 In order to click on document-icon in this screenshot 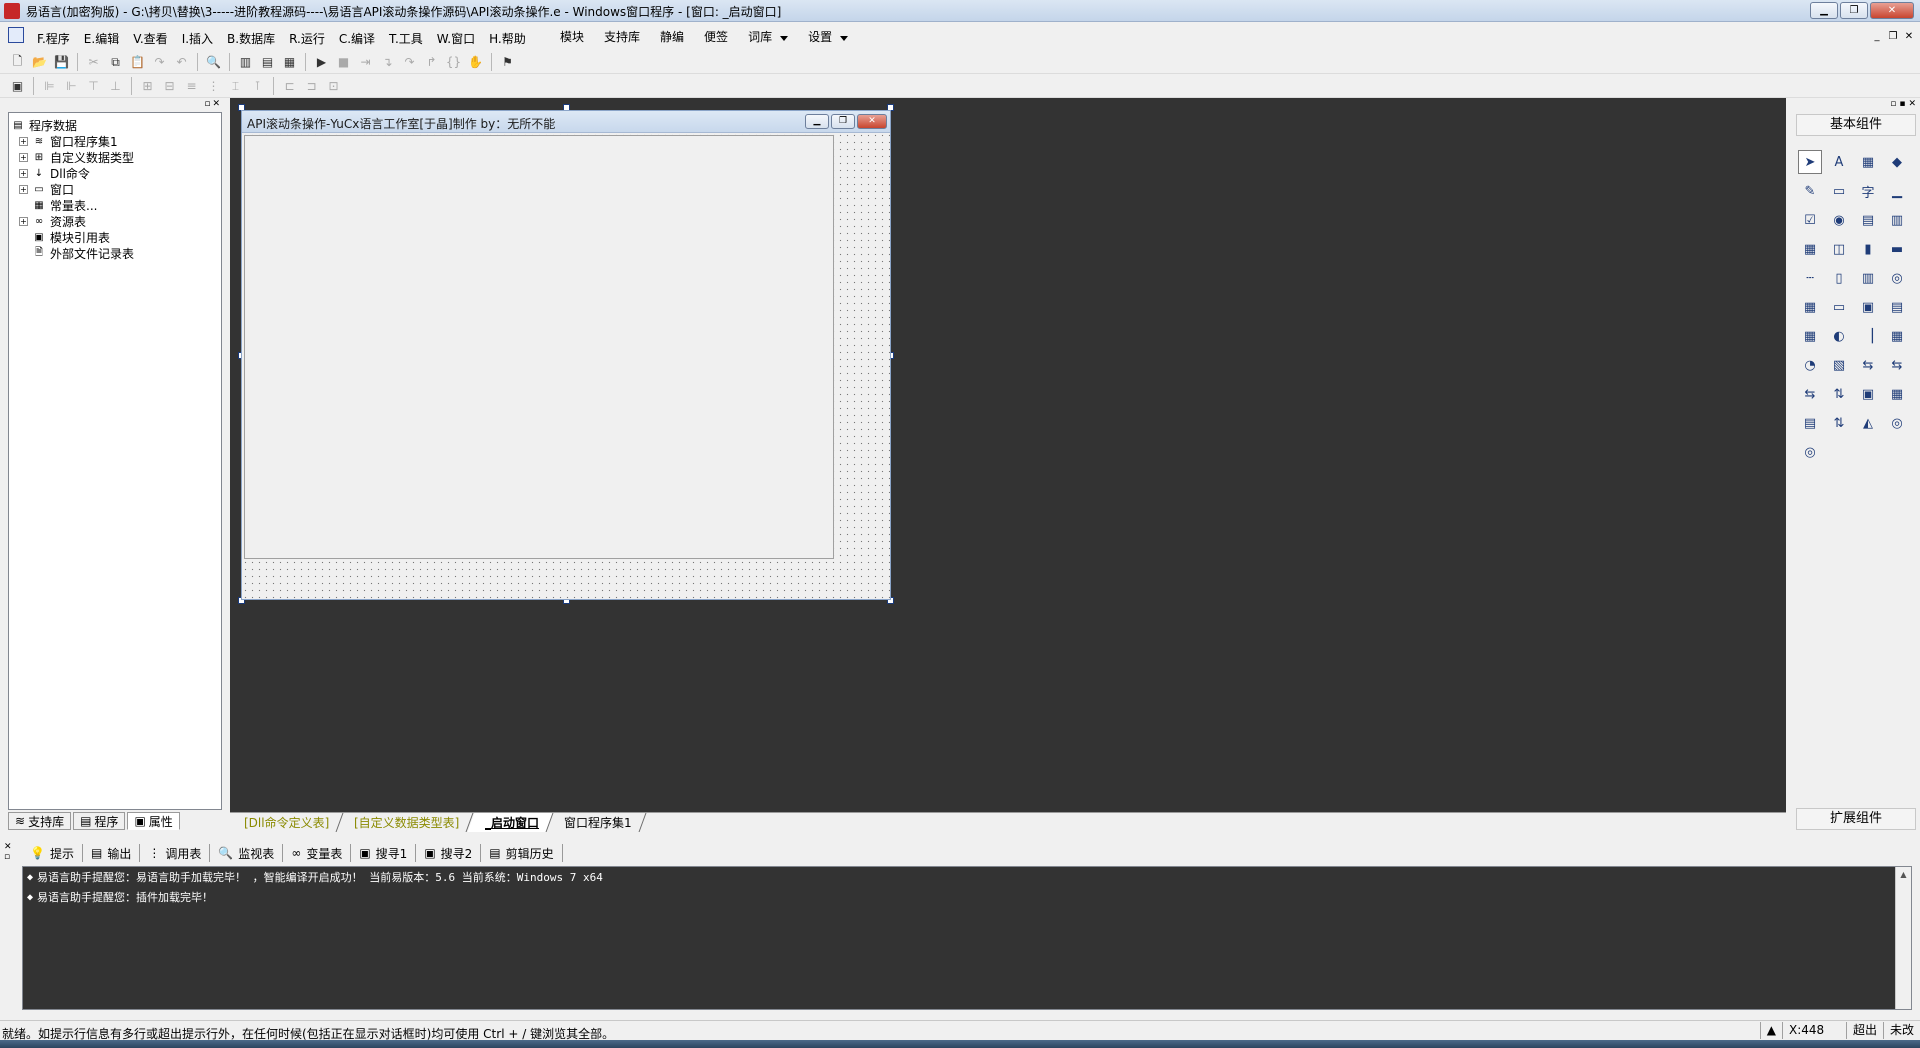, I will do `click(16, 35)`.